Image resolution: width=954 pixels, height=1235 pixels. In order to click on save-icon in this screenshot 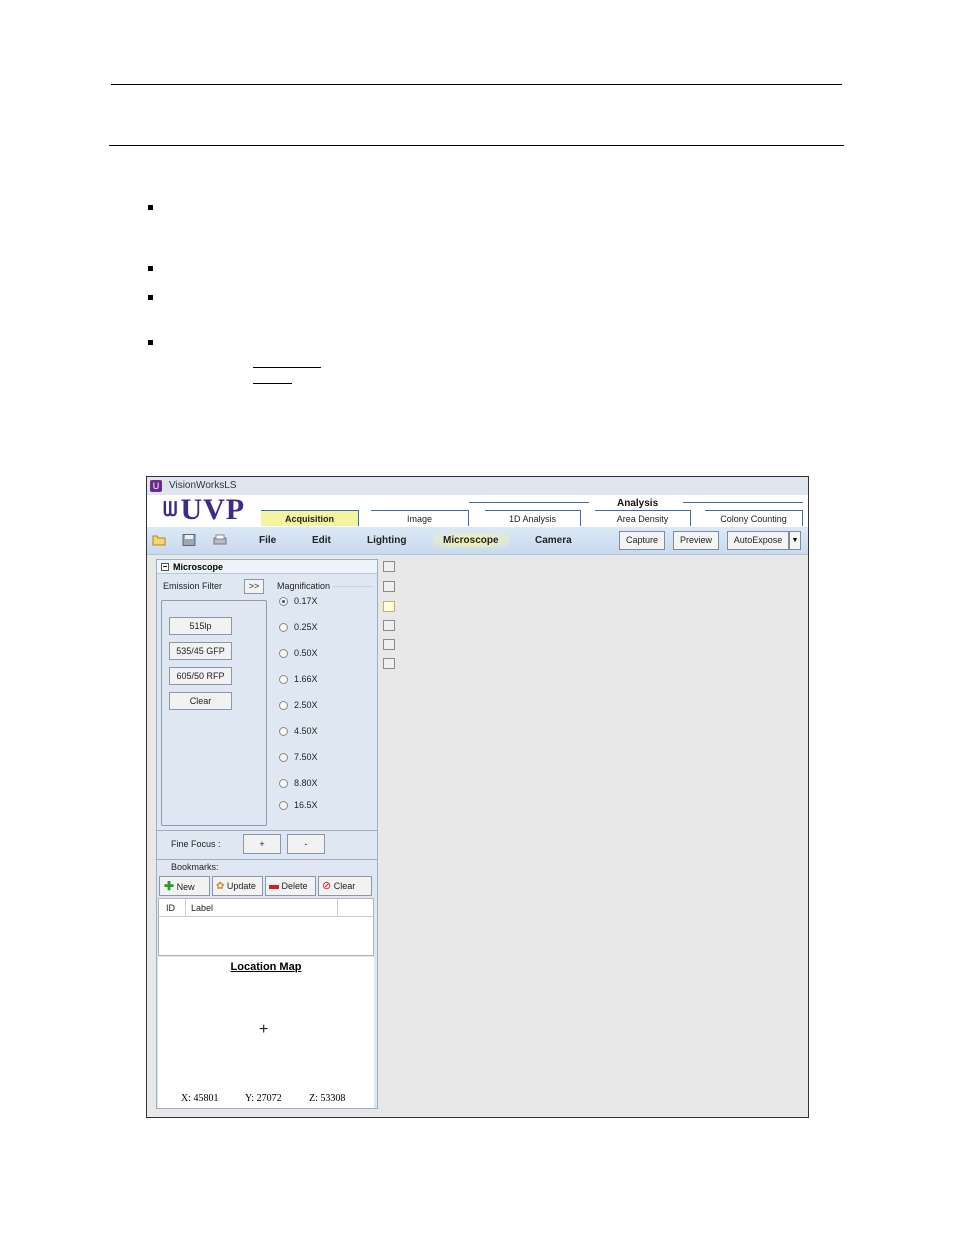, I will do `click(189, 540)`.